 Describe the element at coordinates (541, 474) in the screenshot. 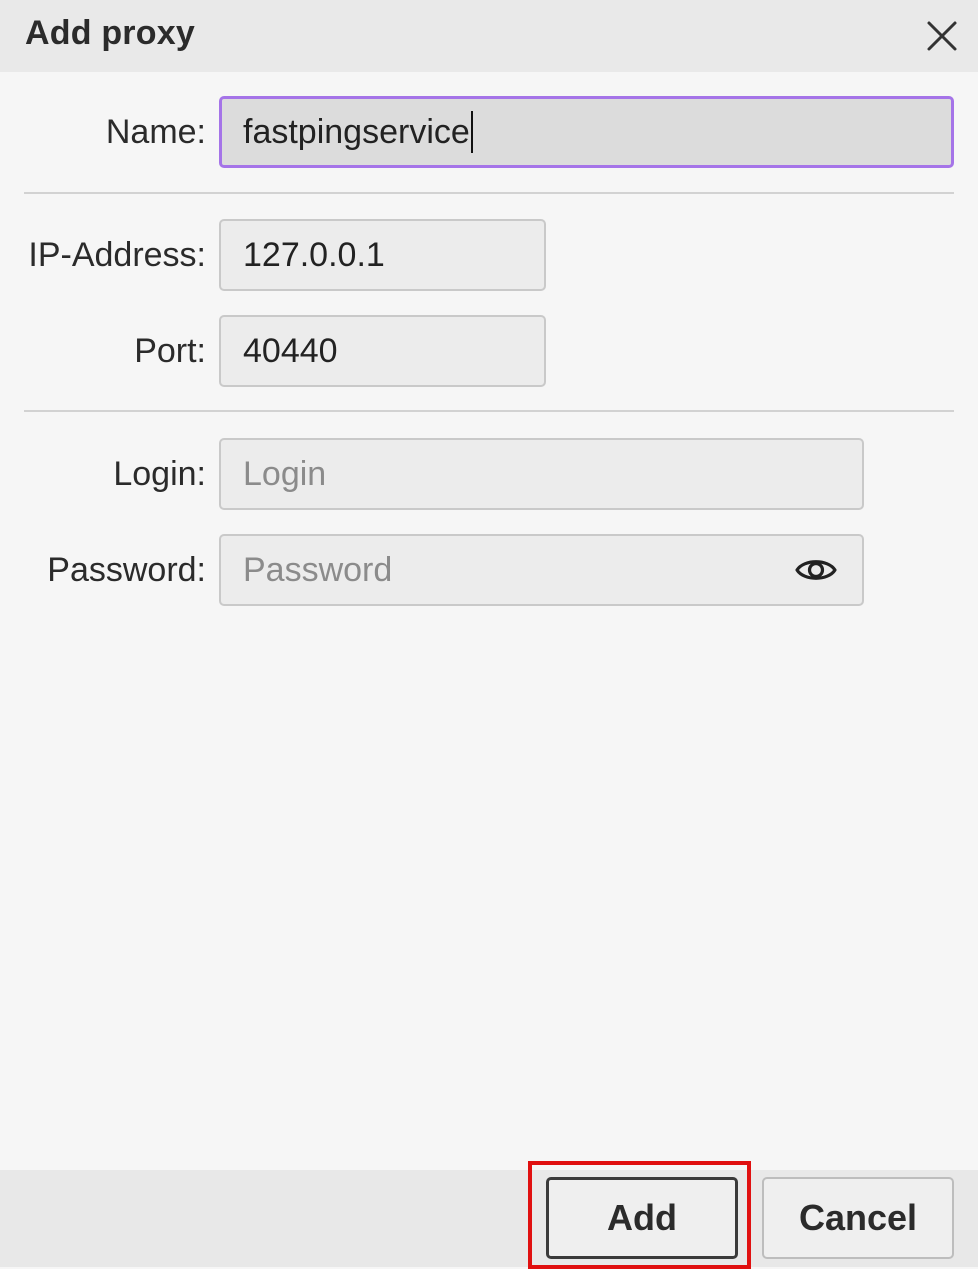

I see `login-input: Login` at that location.